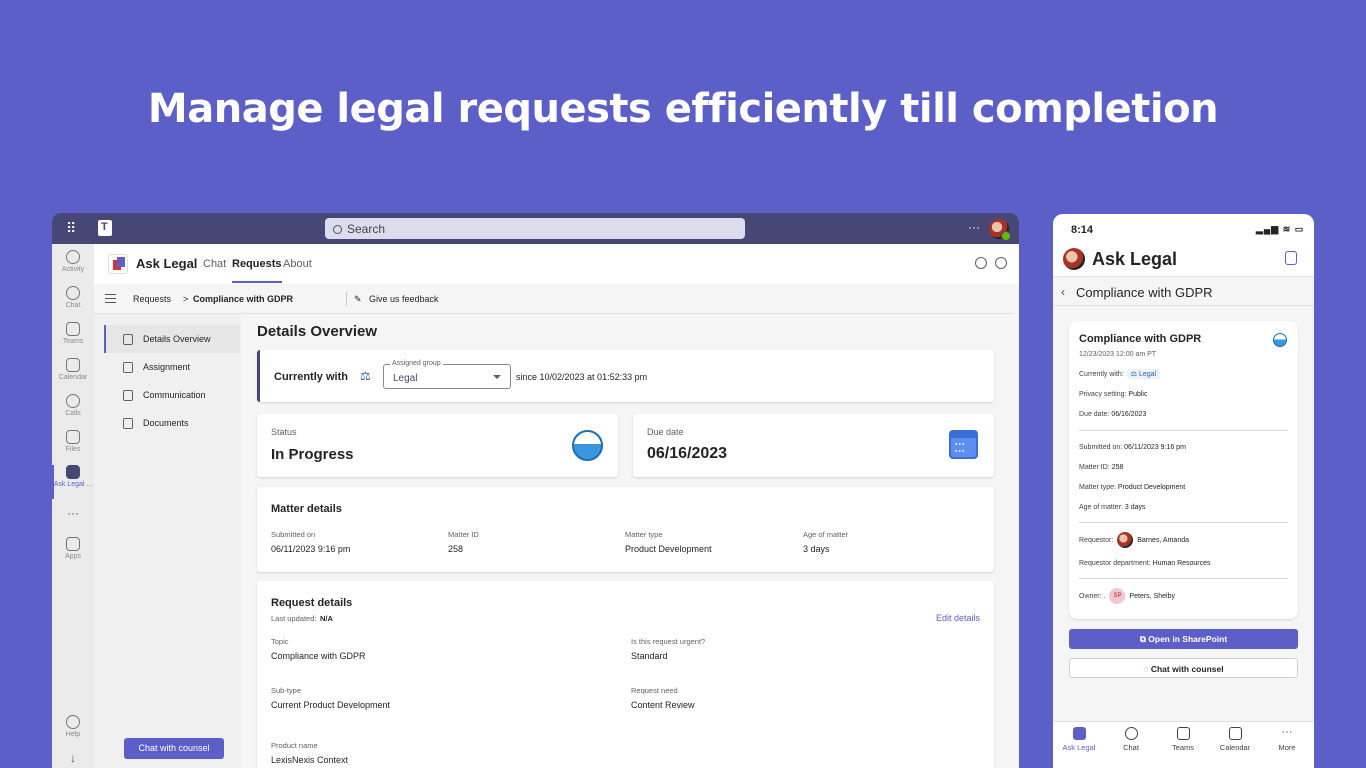 This screenshot has height=768, width=1366. What do you see at coordinates (1132, 447) in the screenshot?
I see `submitted-row: Submitted on: 06/11/2023 9:16 pm` at bounding box center [1132, 447].